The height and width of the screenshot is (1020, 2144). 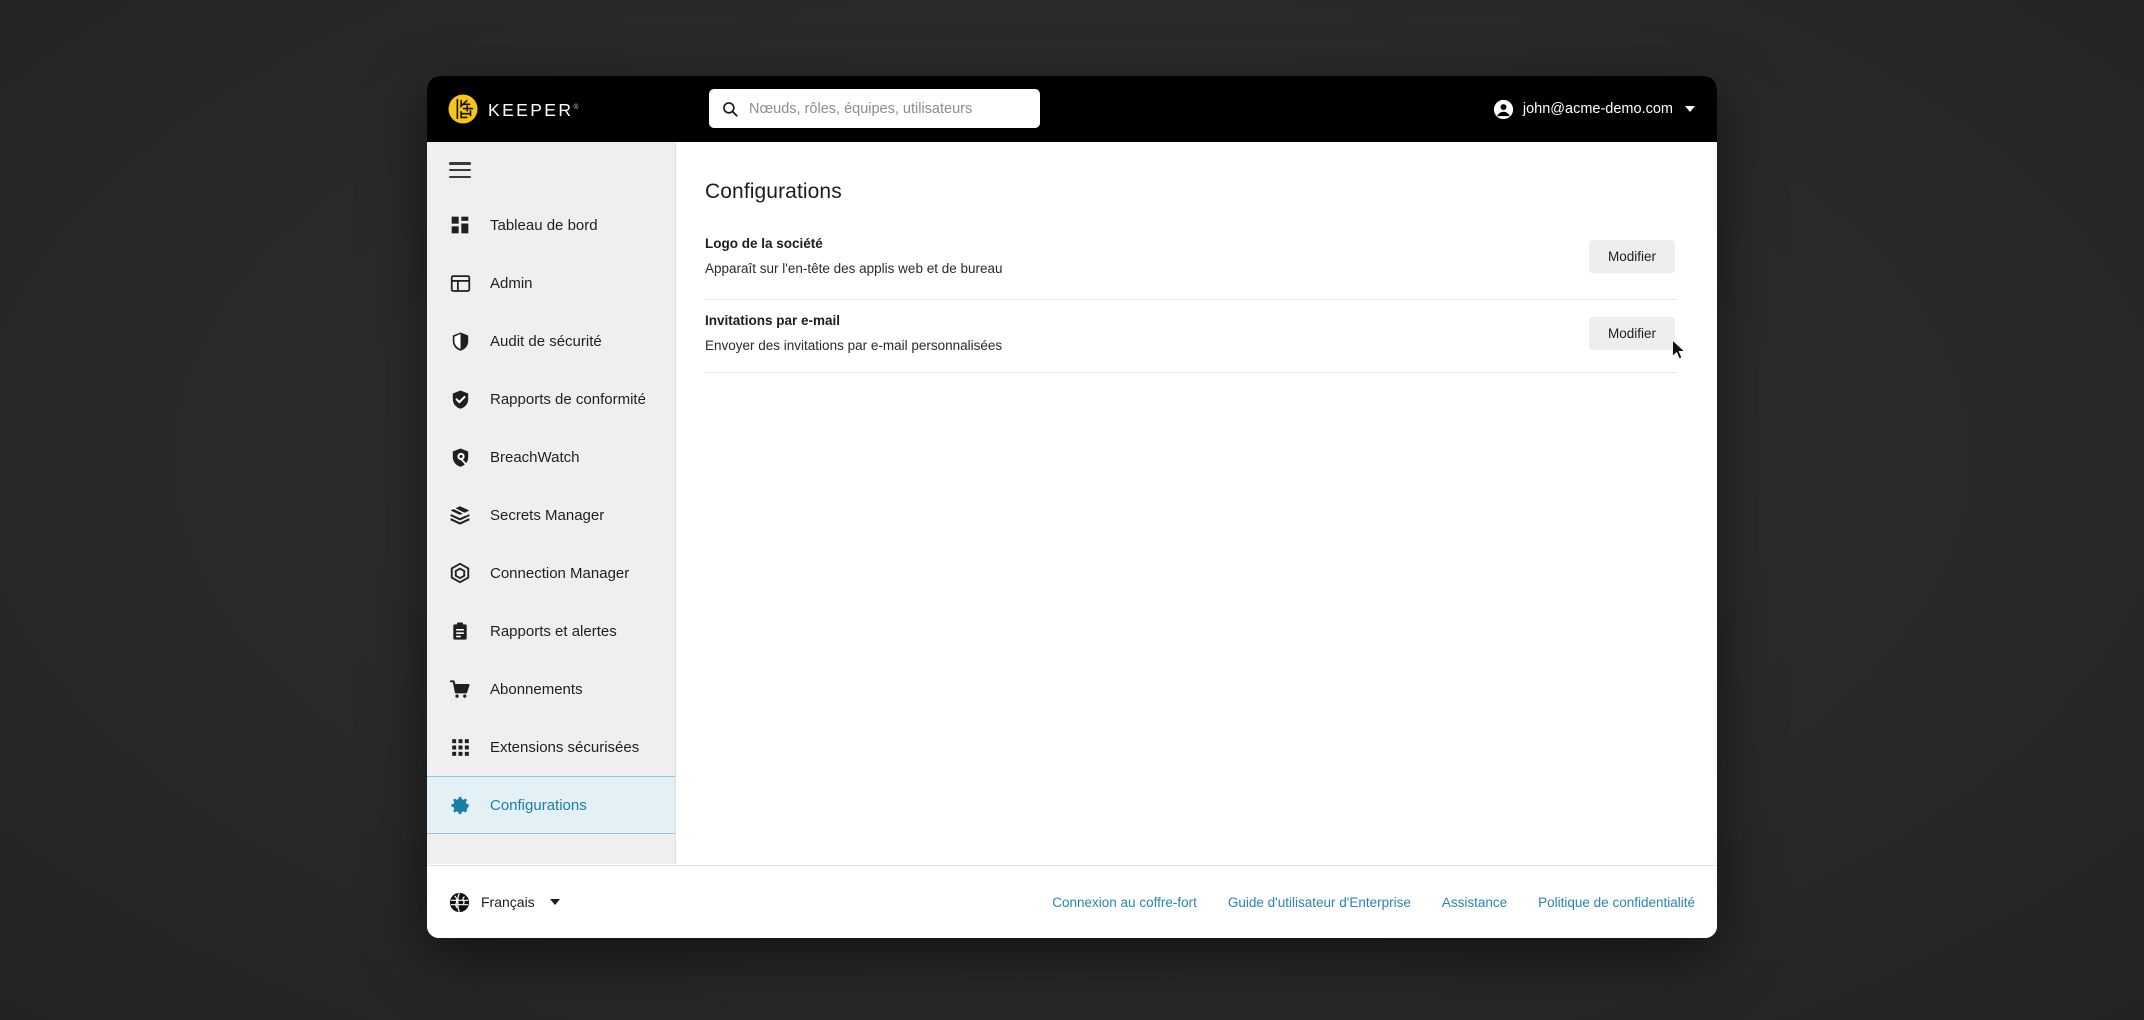 What do you see at coordinates (460, 747) in the screenshot?
I see `grid-apps-icon` at bounding box center [460, 747].